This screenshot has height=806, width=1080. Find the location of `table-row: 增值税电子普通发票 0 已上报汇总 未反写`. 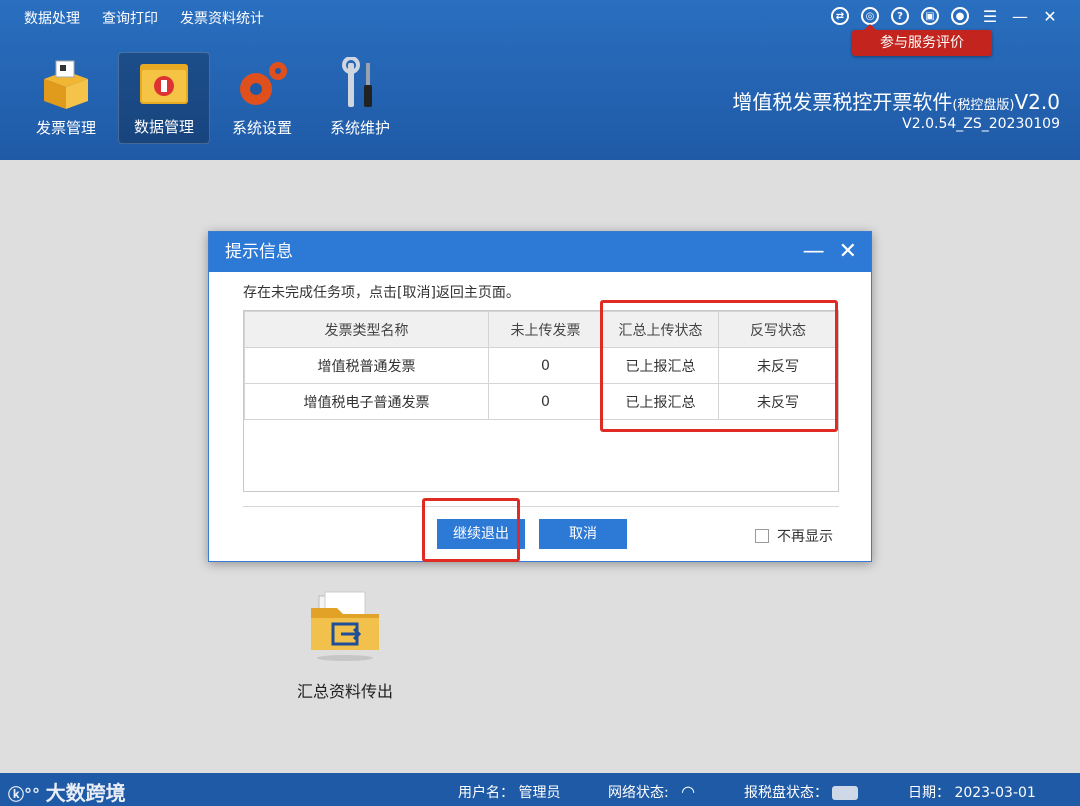

table-row: 增值税电子普通发票 0 已上报汇总 未反写 is located at coordinates (541, 401).